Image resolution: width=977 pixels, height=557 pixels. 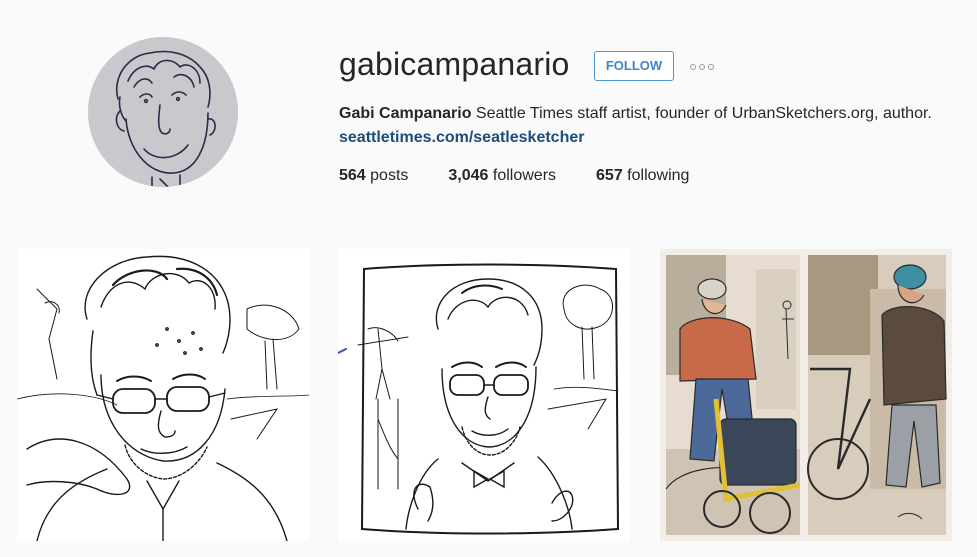 What do you see at coordinates (468, 175) in the screenshot?
I see `followers-number: 3,046` at bounding box center [468, 175].